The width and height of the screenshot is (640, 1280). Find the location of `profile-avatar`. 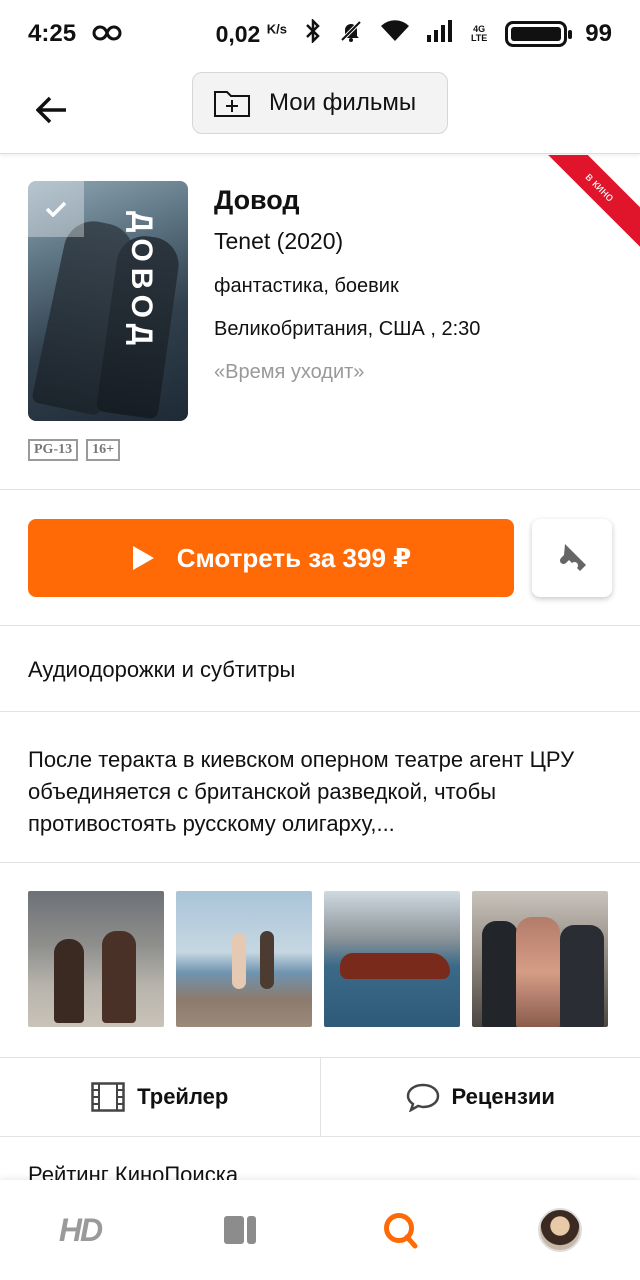

profile-avatar is located at coordinates (560, 1230).